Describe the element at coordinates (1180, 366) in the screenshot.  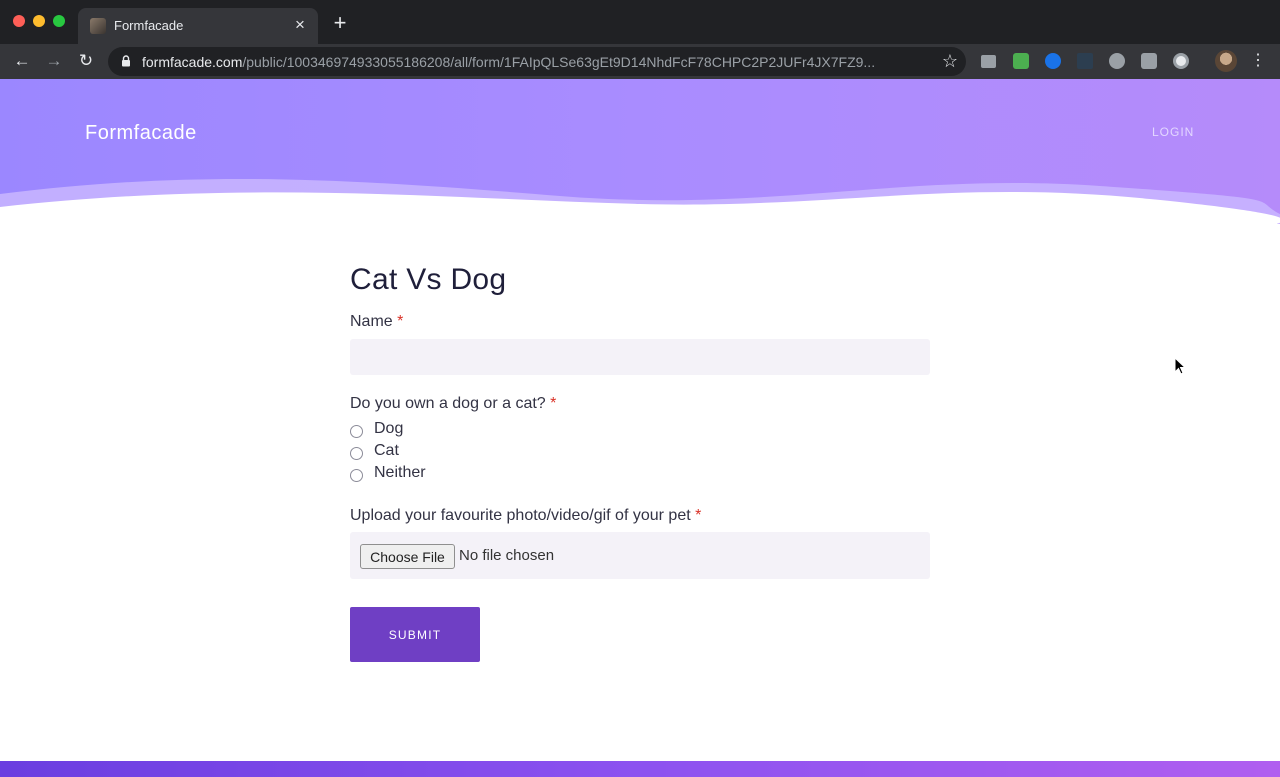
I see `mouse-cursor-icon` at that location.